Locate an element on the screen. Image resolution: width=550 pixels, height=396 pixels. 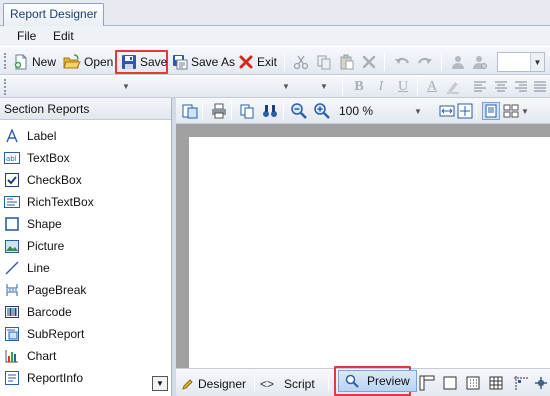
save-as-button: Save As is located at coordinates (203, 62).